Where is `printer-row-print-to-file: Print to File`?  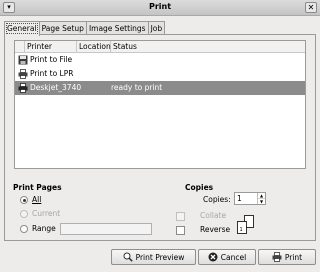 printer-row-print-to-file: Print to File is located at coordinates (160, 60).